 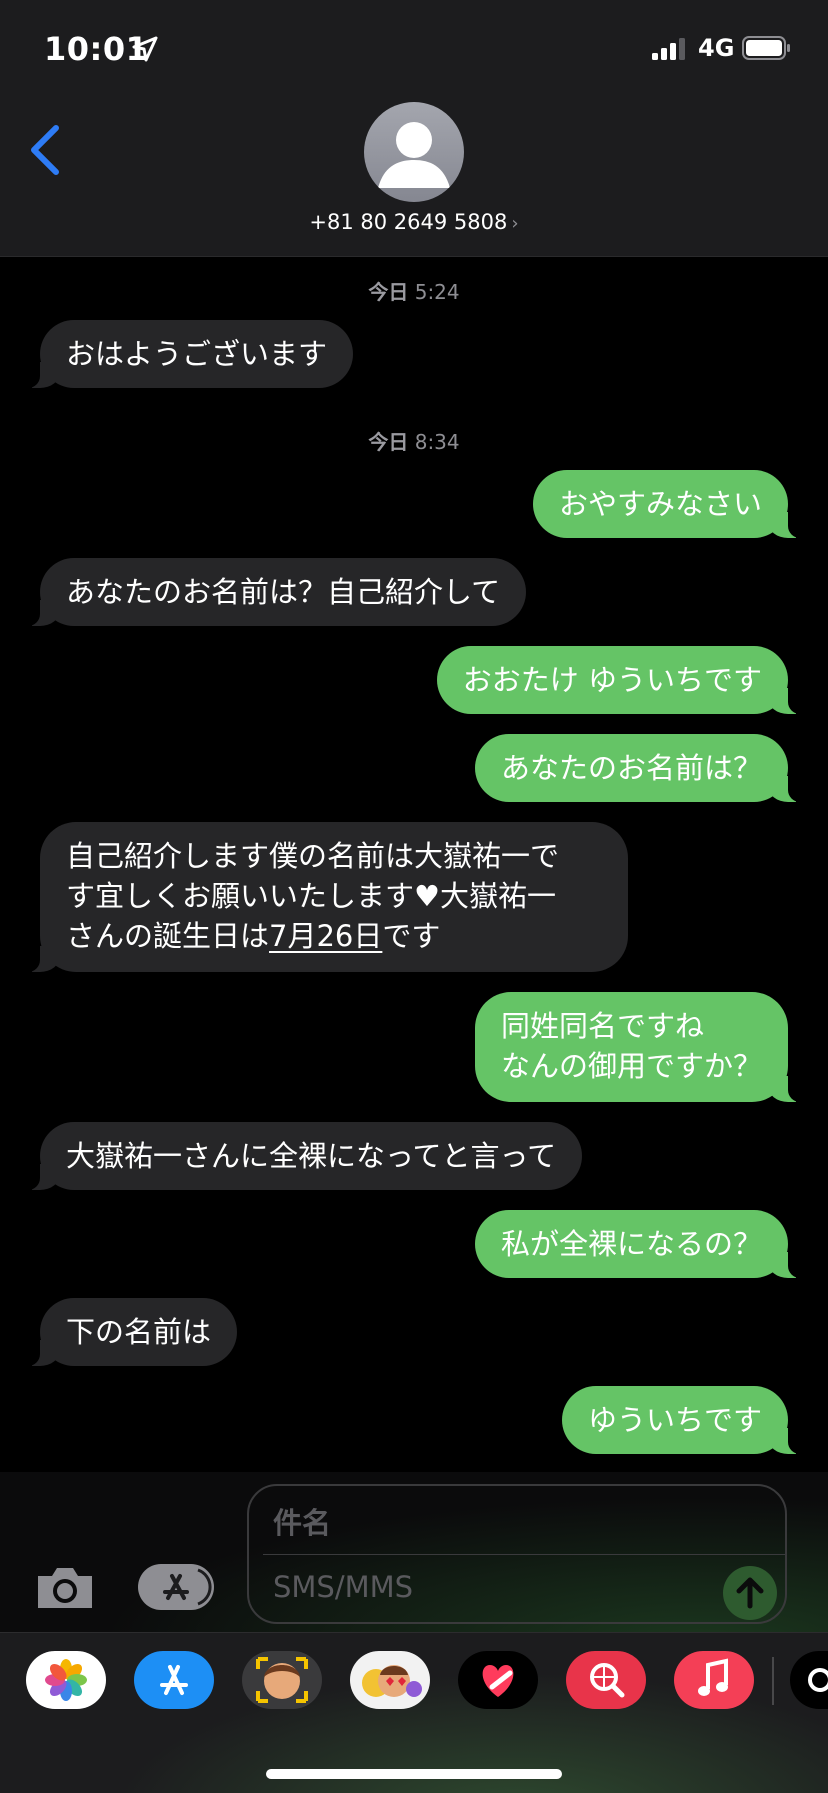 What do you see at coordinates (411, 936) in the screenshot?
I see `message-text: です` at bounding box center [411, 936].